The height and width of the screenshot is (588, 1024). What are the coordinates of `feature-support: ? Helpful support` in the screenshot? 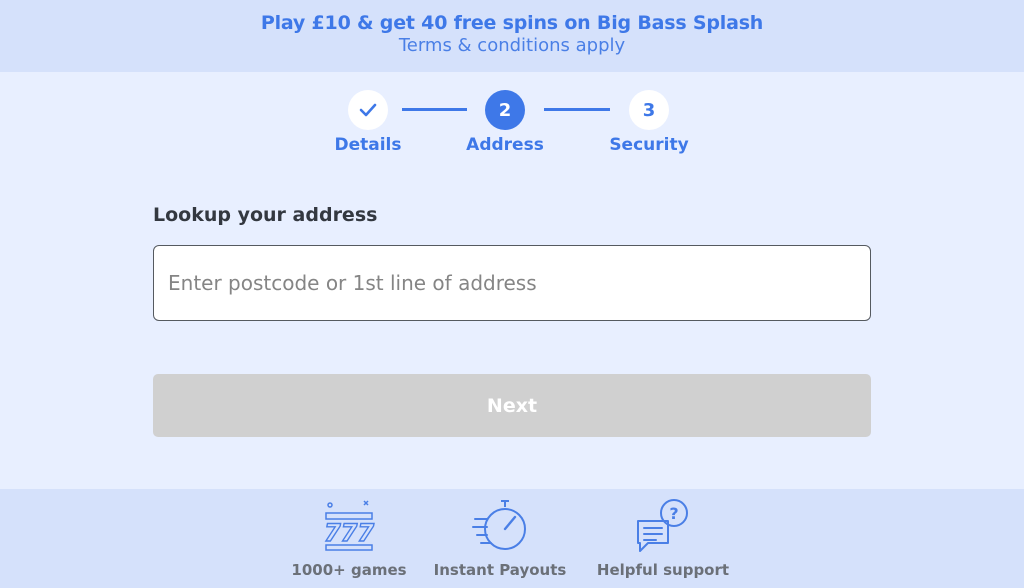 It's located at (663, 538).